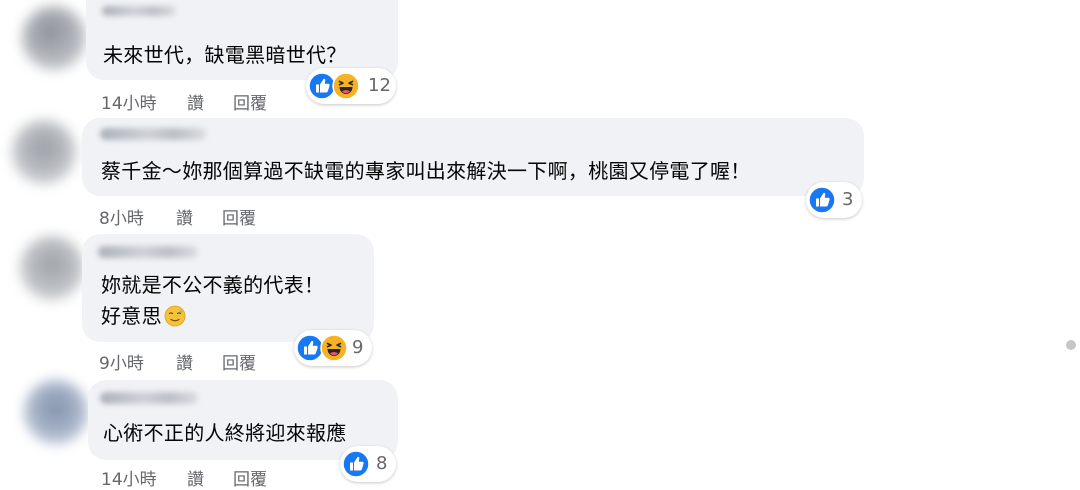 Image resolution: width=1080 pixels, height=490 pixels. I want to click on comment-line: 未來世代，缺電黑暗世代？, so click(225, 55).